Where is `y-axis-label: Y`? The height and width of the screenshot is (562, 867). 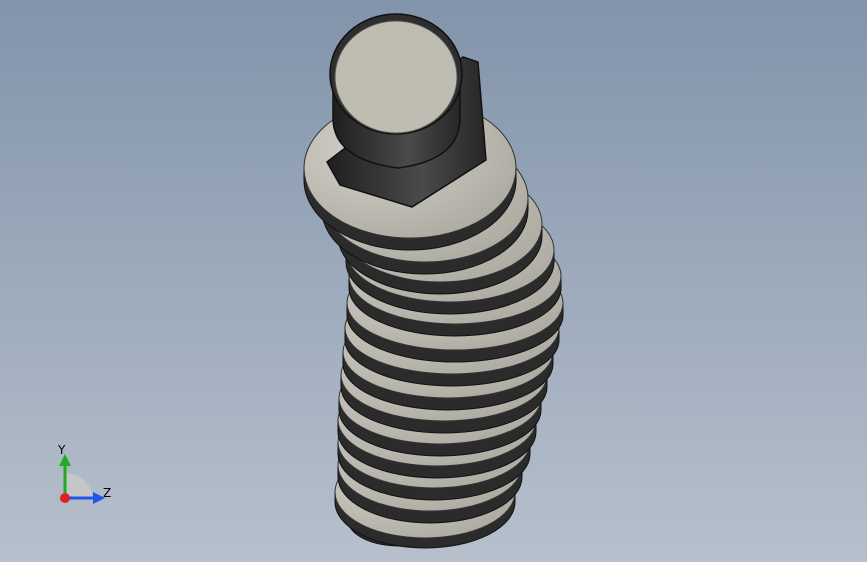 y-axis-label: Y is located at coordinates (61, 450).